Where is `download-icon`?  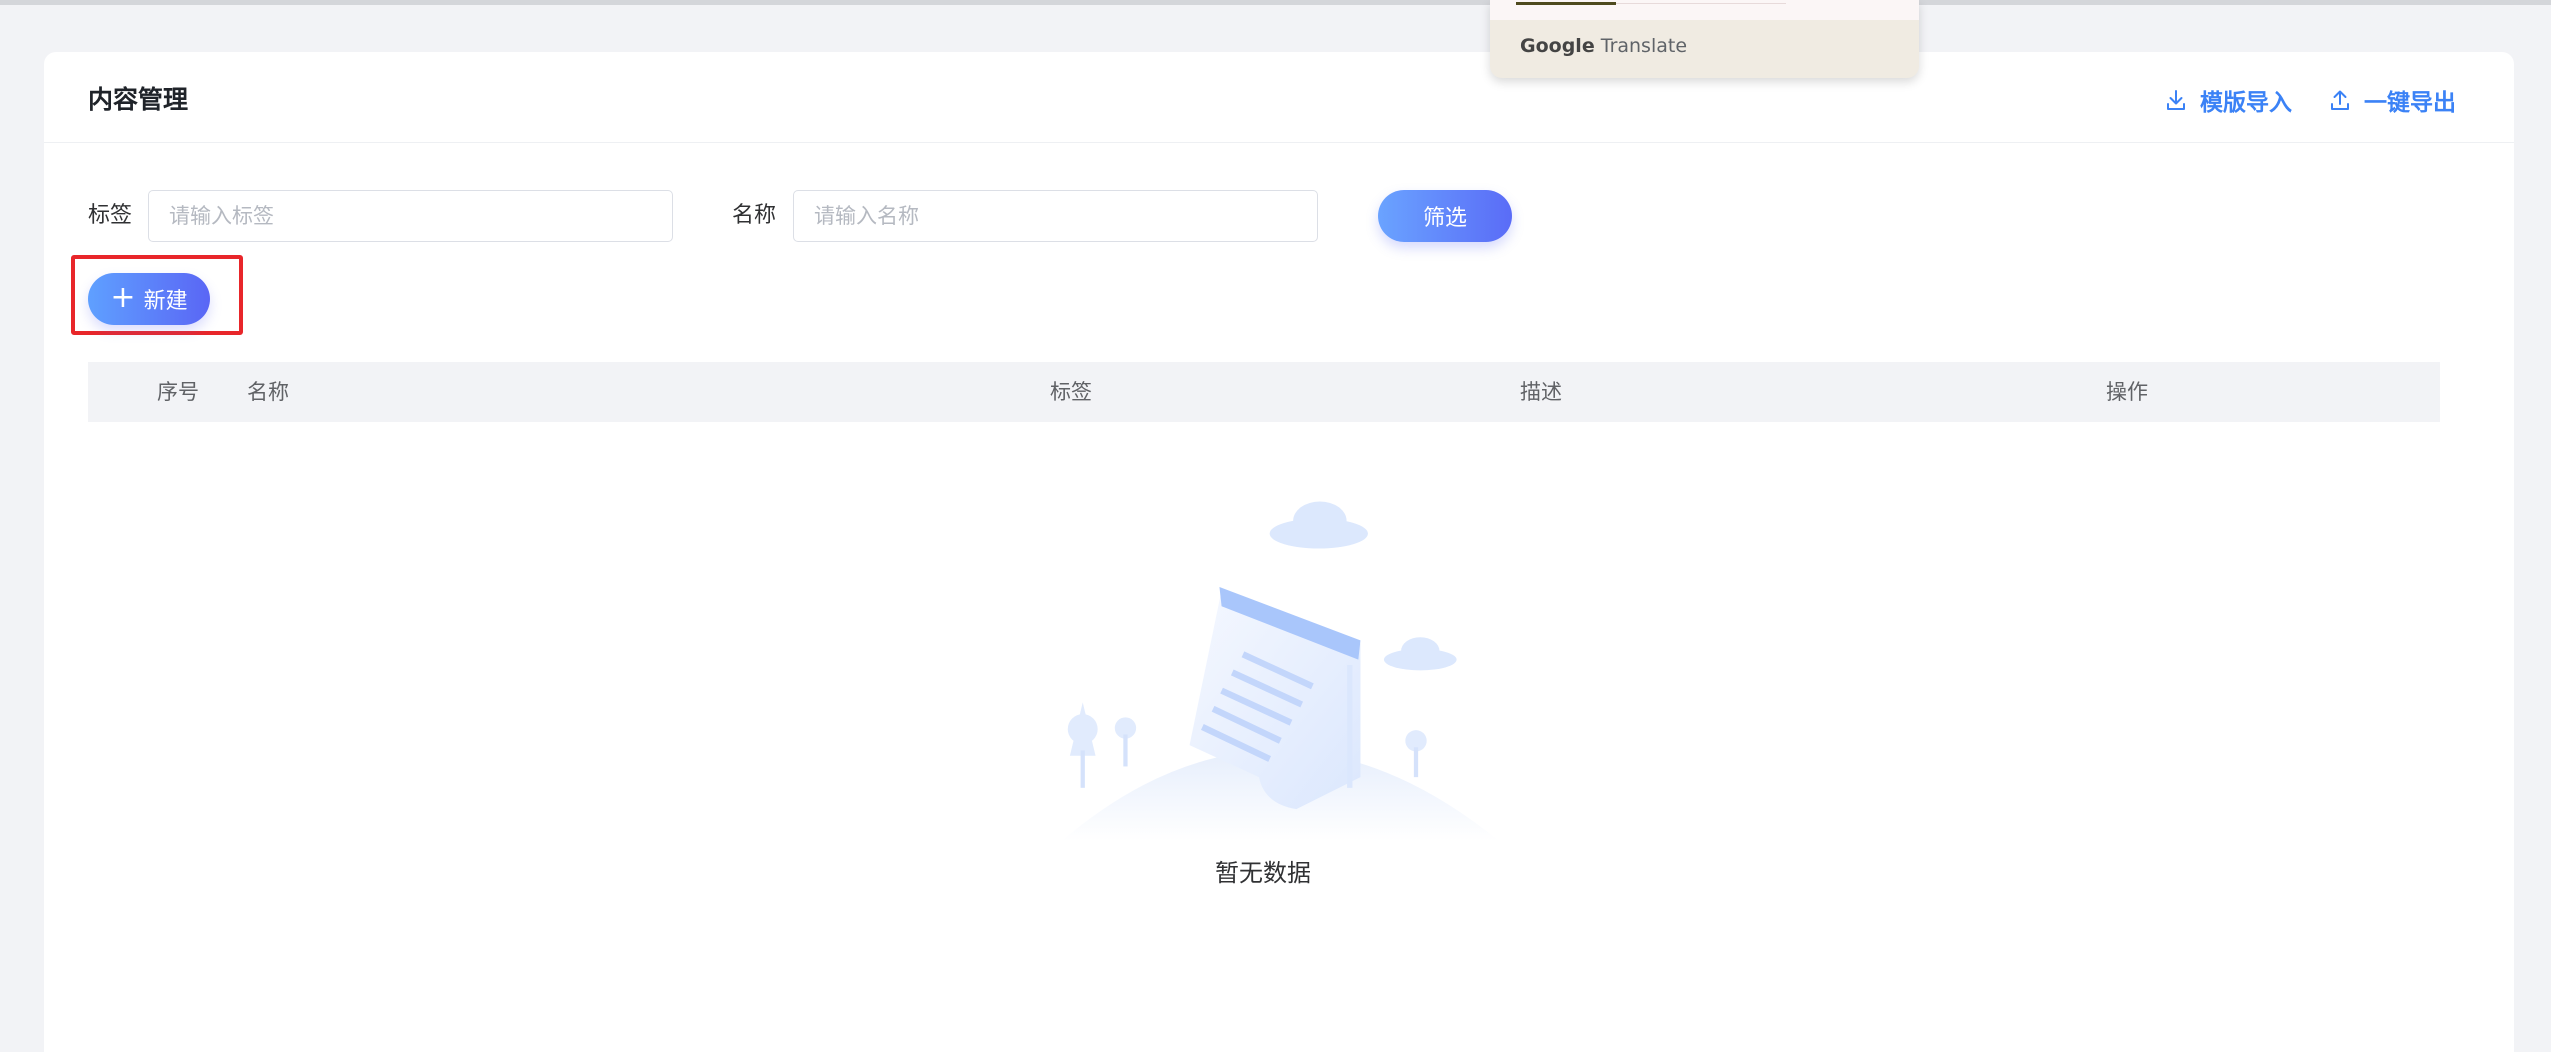 download-icon is located at coordinates (2176, 100).